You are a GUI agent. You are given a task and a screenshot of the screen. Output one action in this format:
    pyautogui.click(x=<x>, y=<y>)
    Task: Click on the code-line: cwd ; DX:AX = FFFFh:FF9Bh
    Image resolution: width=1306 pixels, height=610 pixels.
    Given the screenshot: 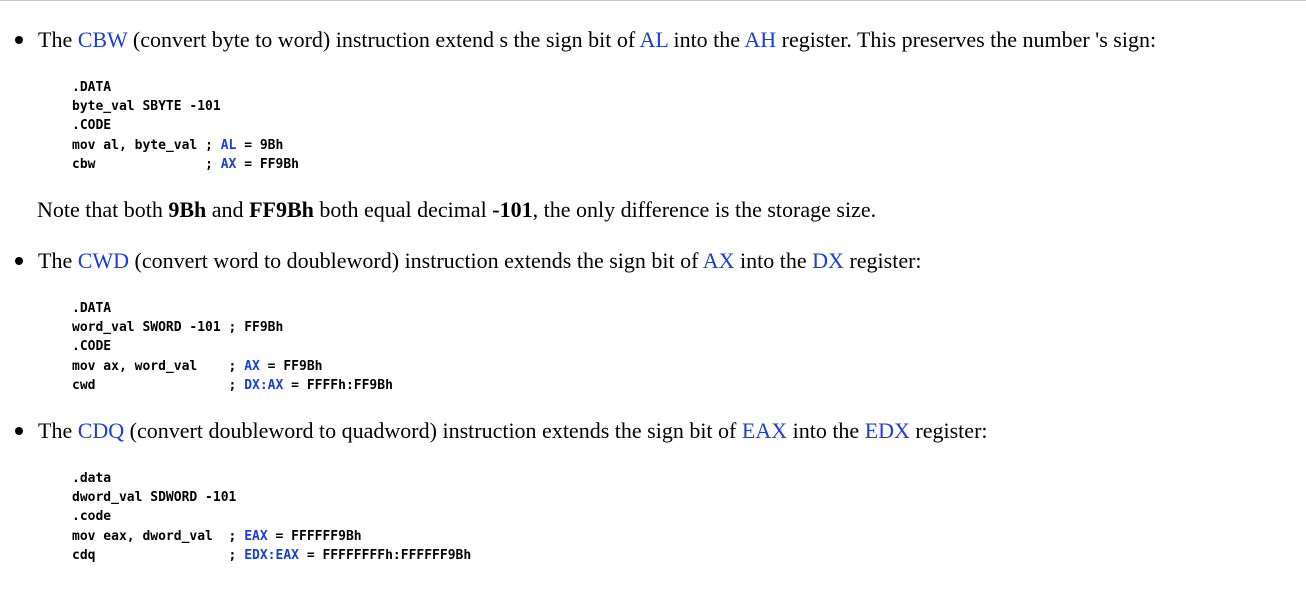 What is the action you would take?
    pyautogui.click(x=232, y=385)
    